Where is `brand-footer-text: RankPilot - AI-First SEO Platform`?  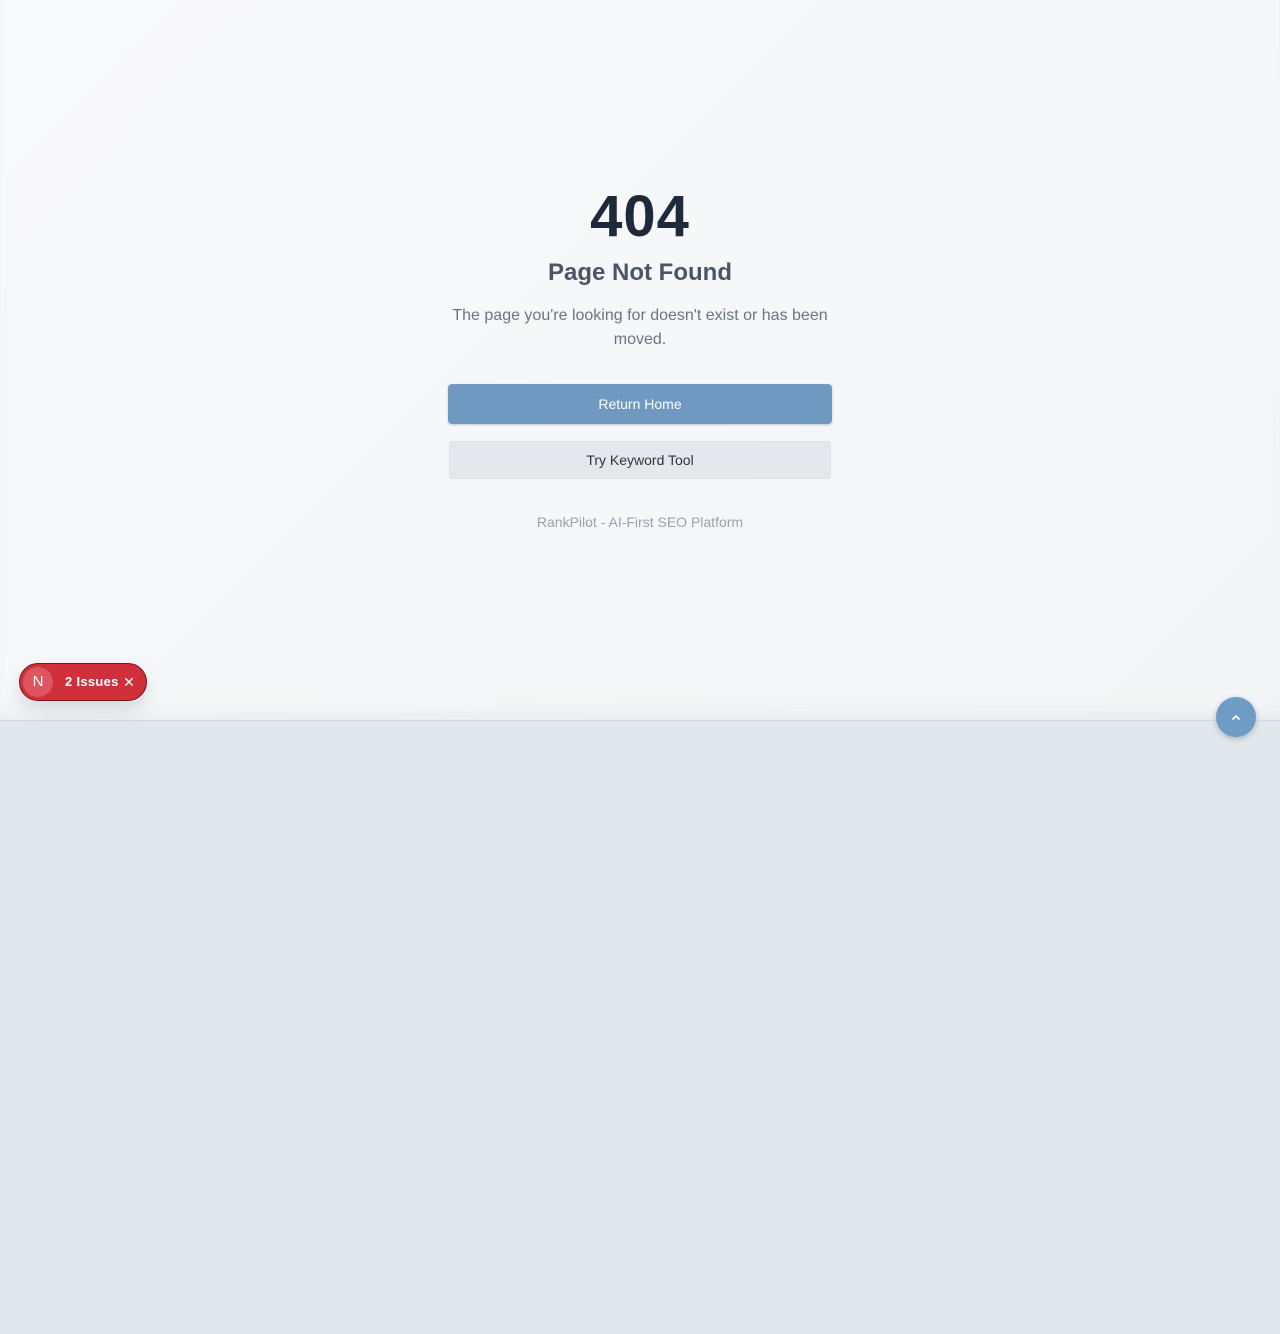 brand-footer-text: RankPilot - AI-First SEO Platform is located at coordinates (640, 522).